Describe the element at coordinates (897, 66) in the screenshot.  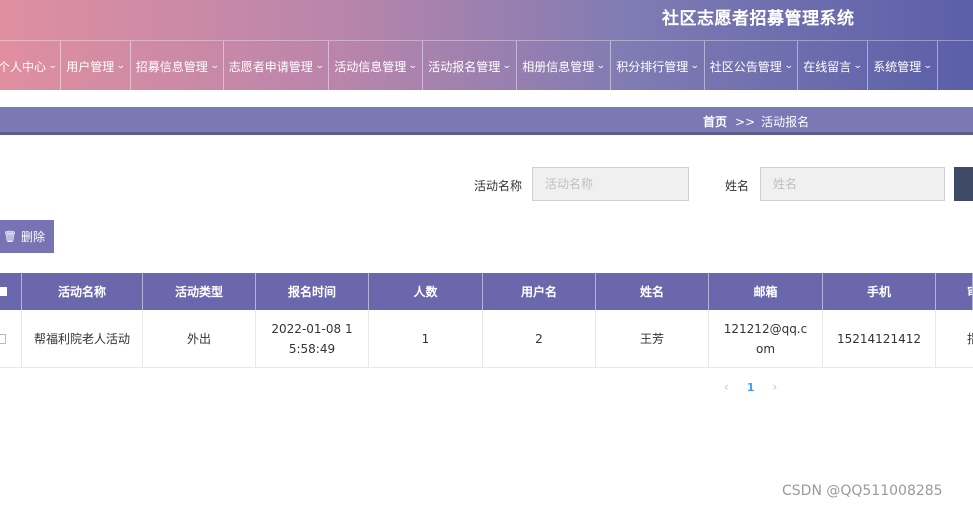
I see `nav-label: 系统管理` at that location.